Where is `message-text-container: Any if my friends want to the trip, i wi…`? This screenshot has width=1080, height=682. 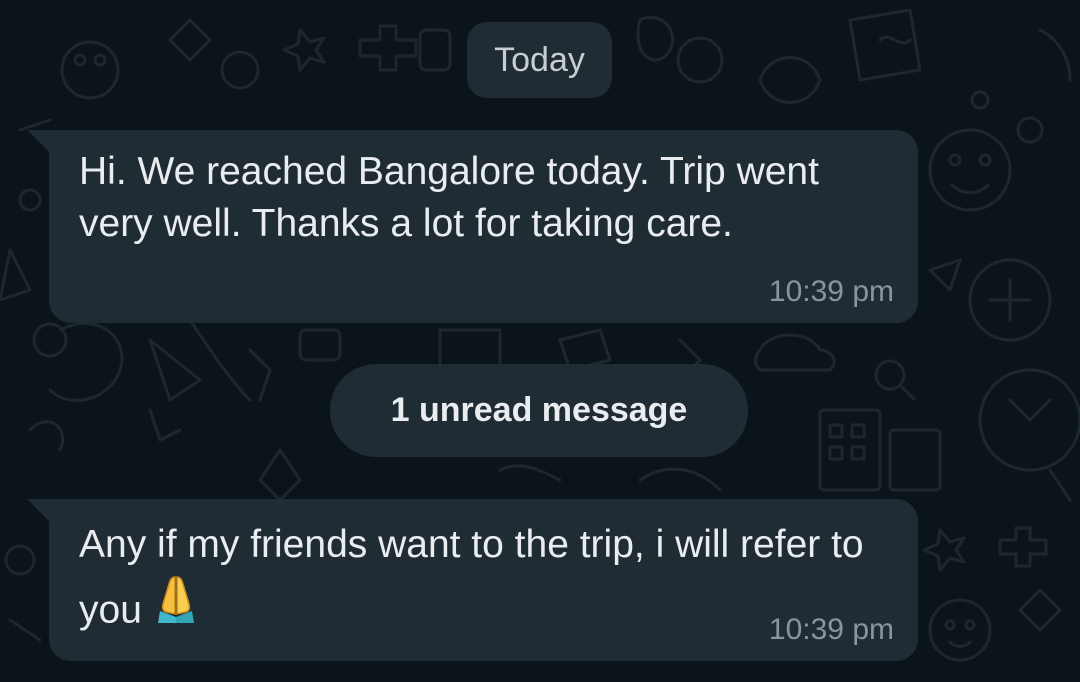
message-text-container: Any if my friends want to the trip, i wi… is located at coordinates (479, 580).